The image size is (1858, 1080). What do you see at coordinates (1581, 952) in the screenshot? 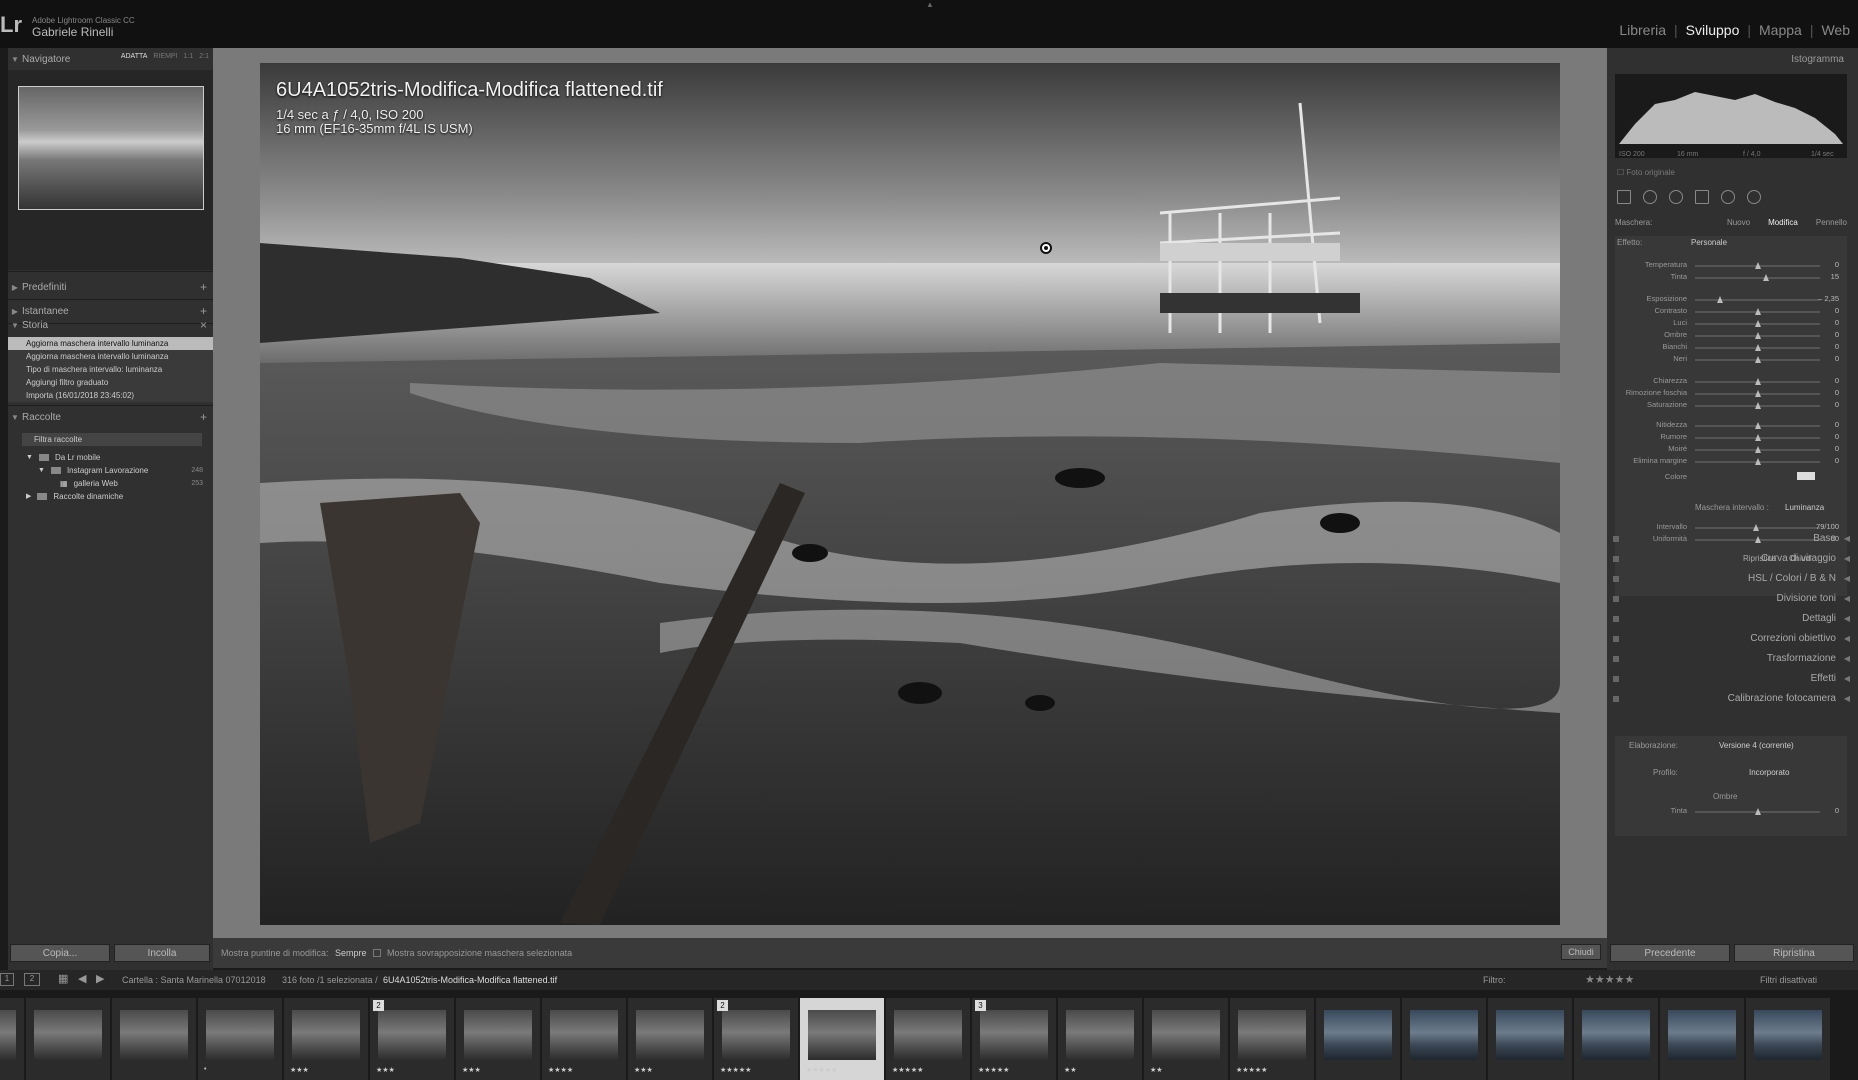
I see `close-tool-button: Chiudi` at bounding box center [1581, 952].